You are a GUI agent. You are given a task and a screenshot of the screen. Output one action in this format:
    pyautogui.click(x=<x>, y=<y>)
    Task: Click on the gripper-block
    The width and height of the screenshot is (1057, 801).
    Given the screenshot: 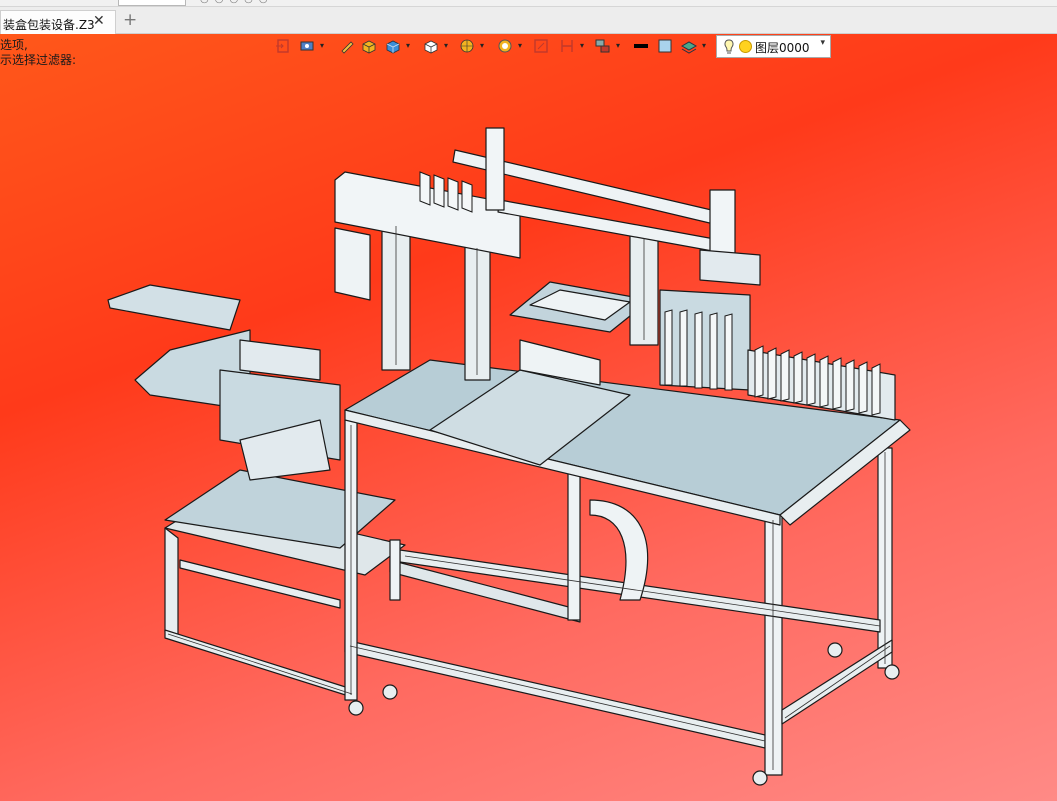 What is the action you would take?
    pyautogui.click(x=705, y=340)
    